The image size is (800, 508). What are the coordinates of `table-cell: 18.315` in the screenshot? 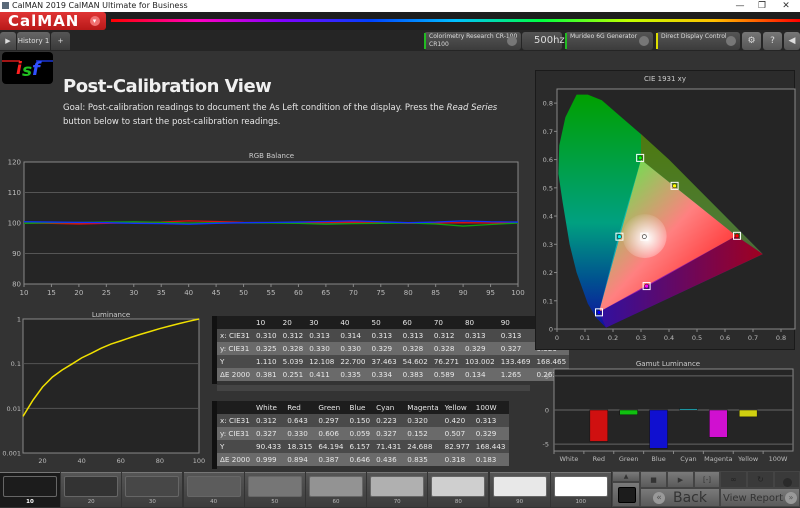 It's located at (300, 446).